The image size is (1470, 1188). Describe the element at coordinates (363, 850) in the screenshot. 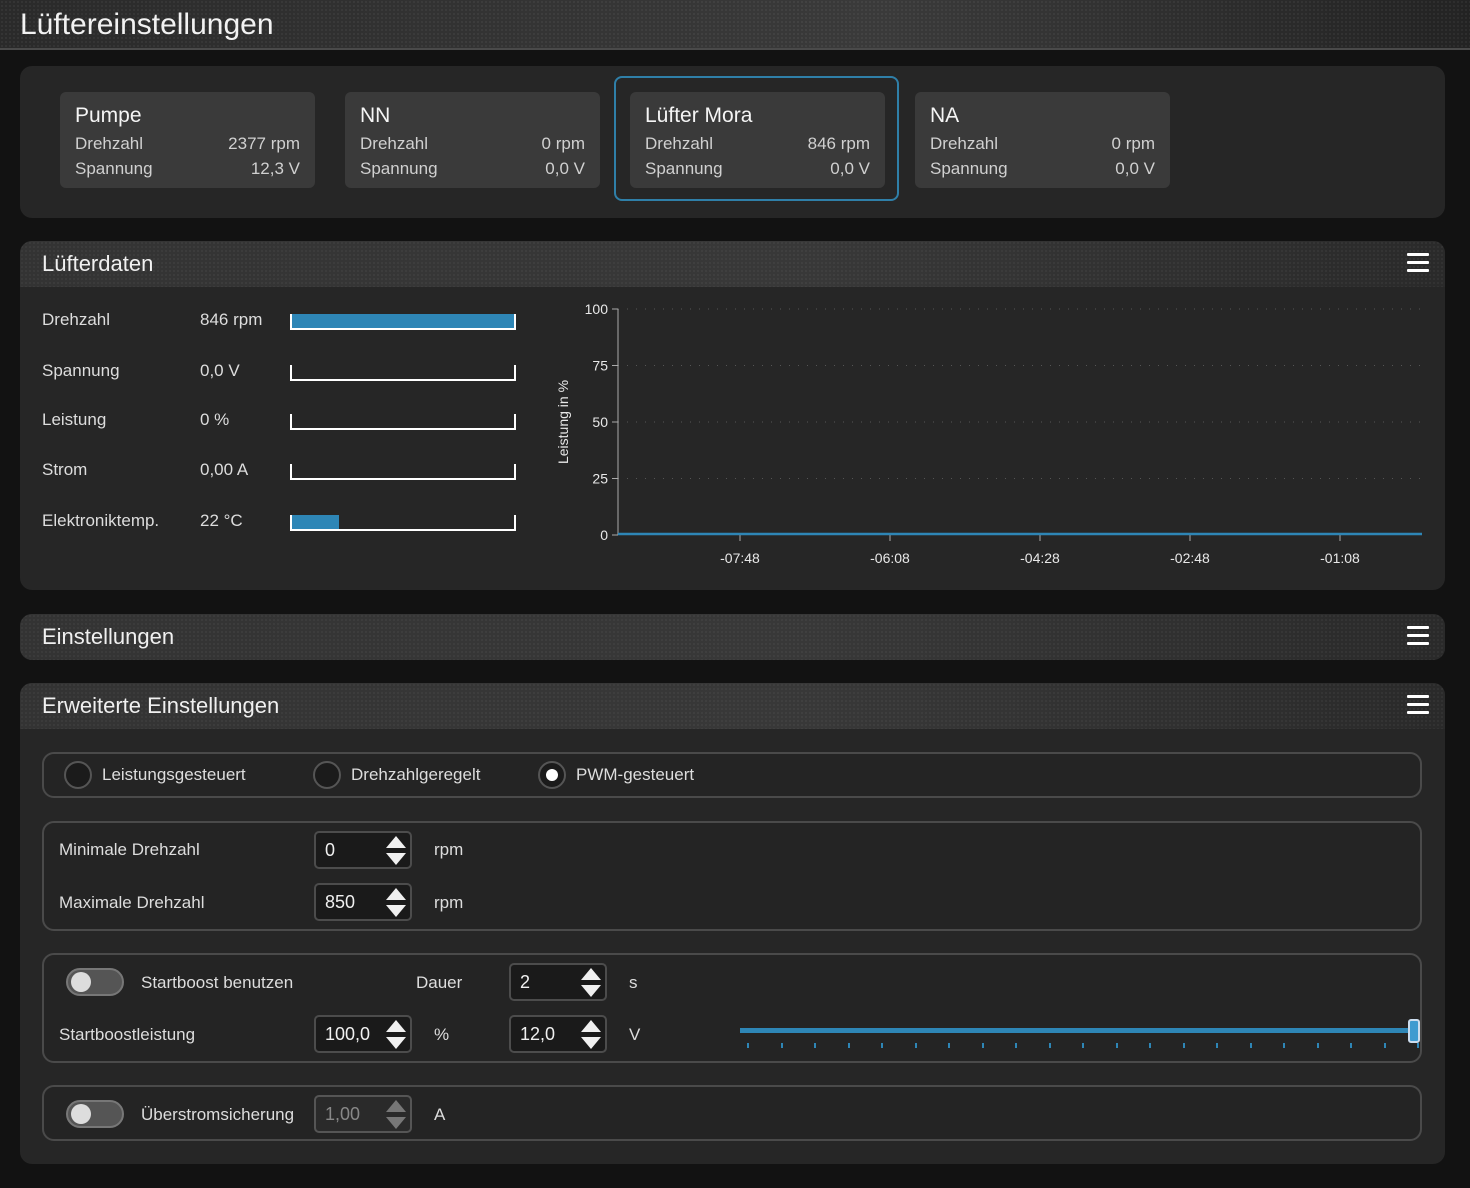

I see `min-rpm-spinbox: 0` at that location.